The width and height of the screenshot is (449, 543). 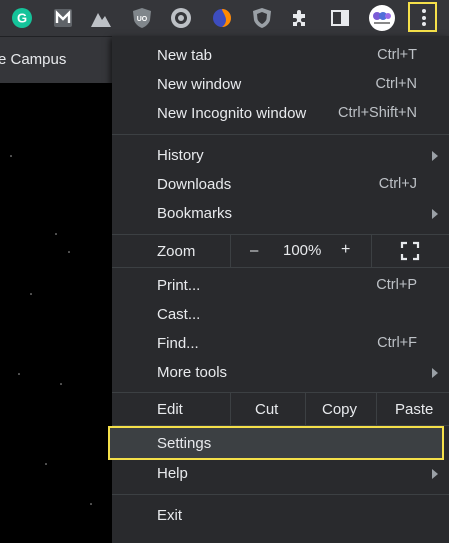 What do you see at coordinates (33, 59) in the screenshot?
I see `tab-title: e Campus` at bounding box center [33, 59].